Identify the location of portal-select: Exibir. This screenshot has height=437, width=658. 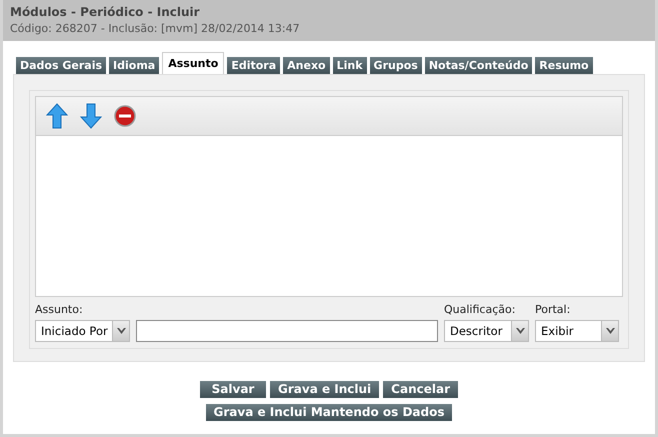
(577, 331).